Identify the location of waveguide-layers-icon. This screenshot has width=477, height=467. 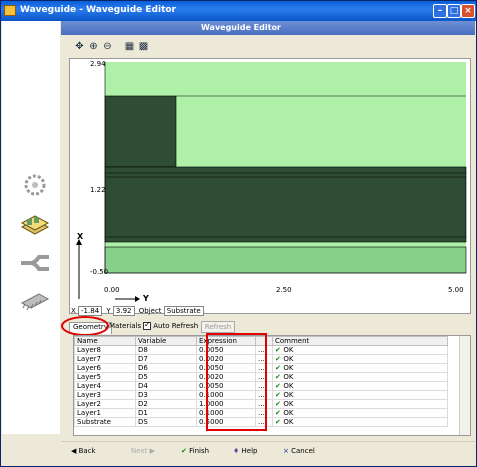
(35, 225).